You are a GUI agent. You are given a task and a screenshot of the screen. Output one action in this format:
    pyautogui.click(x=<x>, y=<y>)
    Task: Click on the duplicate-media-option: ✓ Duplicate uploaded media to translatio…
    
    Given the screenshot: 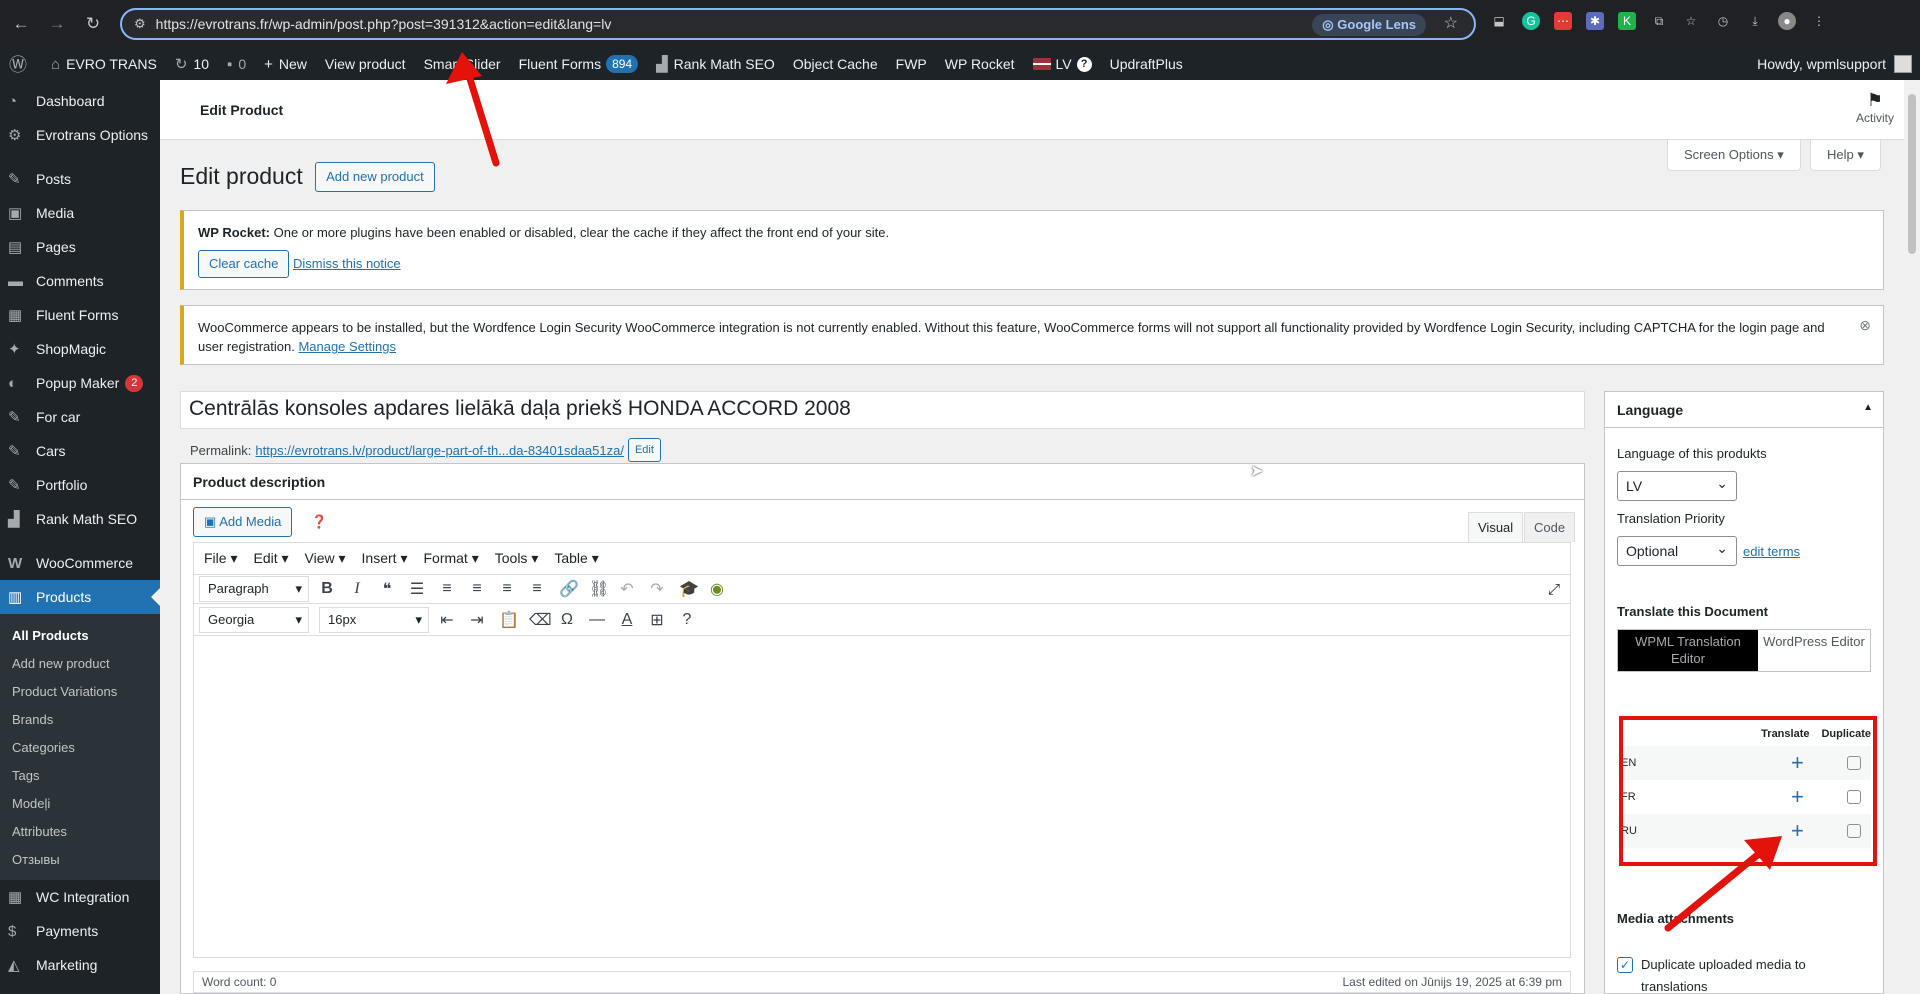 What is the action you would take?
    pyautogui.click(x=1742, y=974)
    